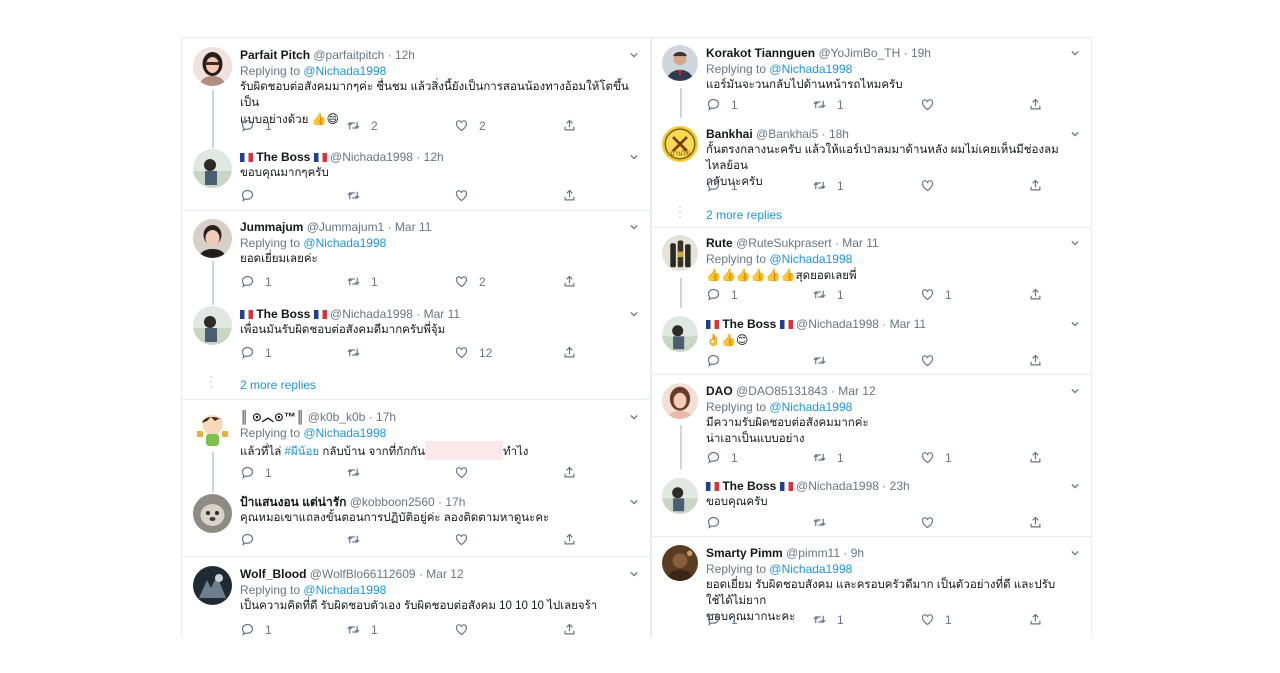  I want to click on user-handle: @Jummajum1, so click(346, 227).